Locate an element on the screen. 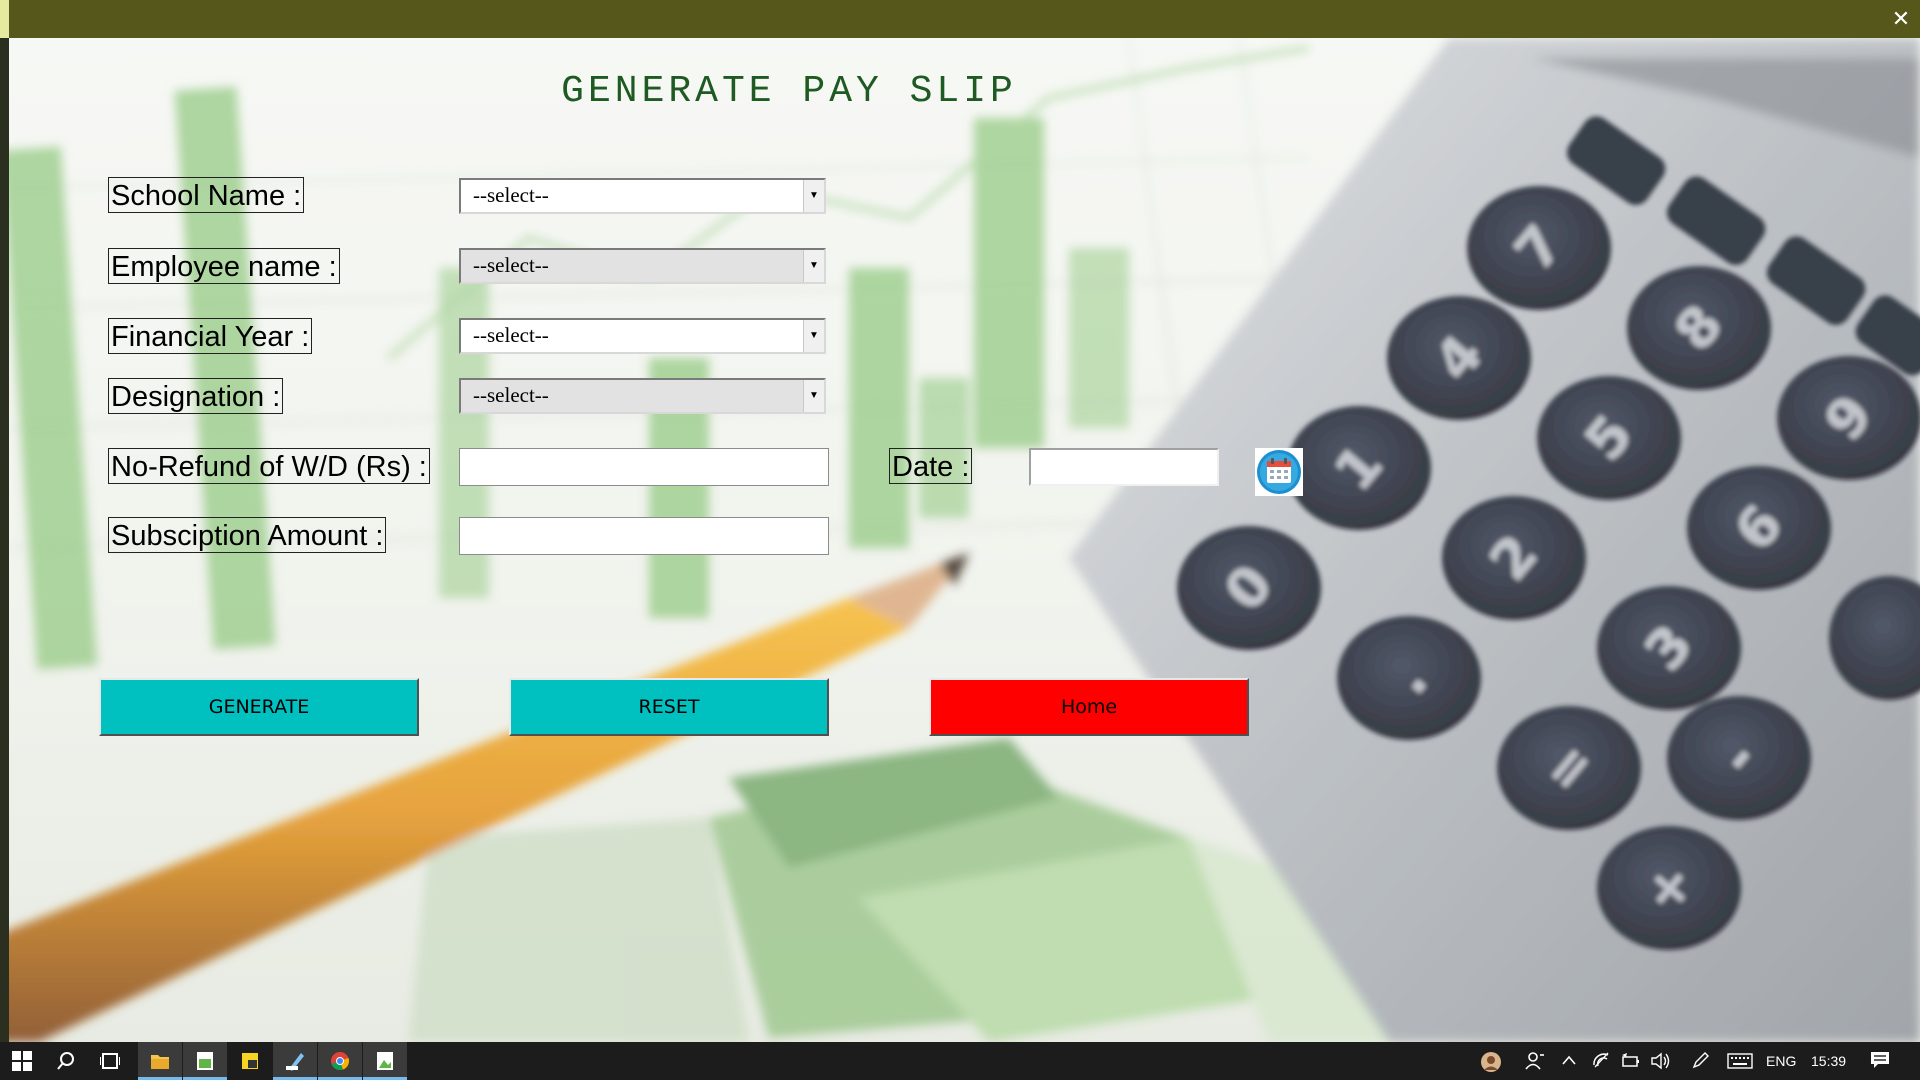 This screenshot has width=1920, height=1080. chrome-button is located at coordinates (340, 1061).